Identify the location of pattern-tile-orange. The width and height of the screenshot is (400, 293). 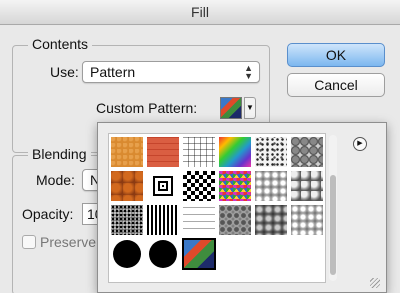
(127, 152).